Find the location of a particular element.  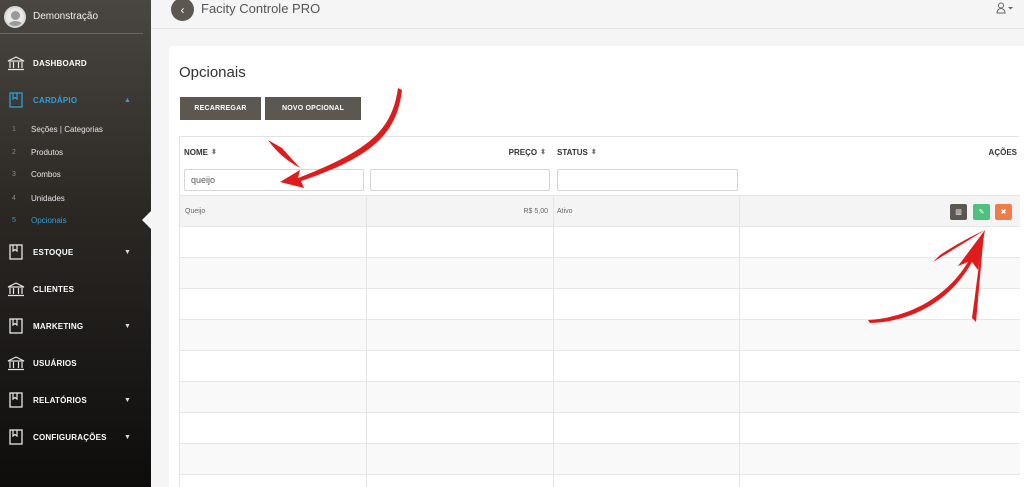

subitem-label: Seções | Categorias is located at coordinates (67, 129).